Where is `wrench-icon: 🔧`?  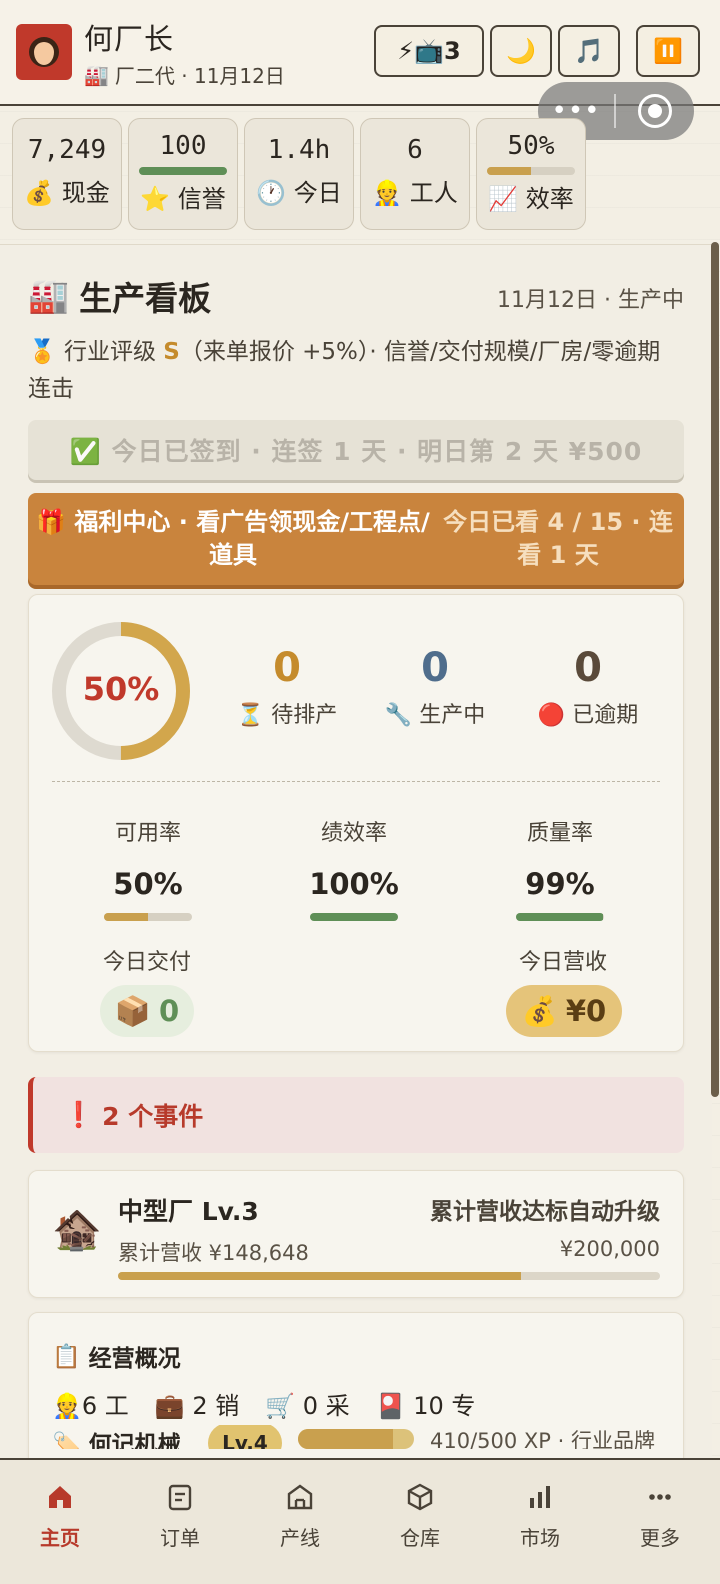 wrench-icon: 🔧 is located at coordinates (398, 715).